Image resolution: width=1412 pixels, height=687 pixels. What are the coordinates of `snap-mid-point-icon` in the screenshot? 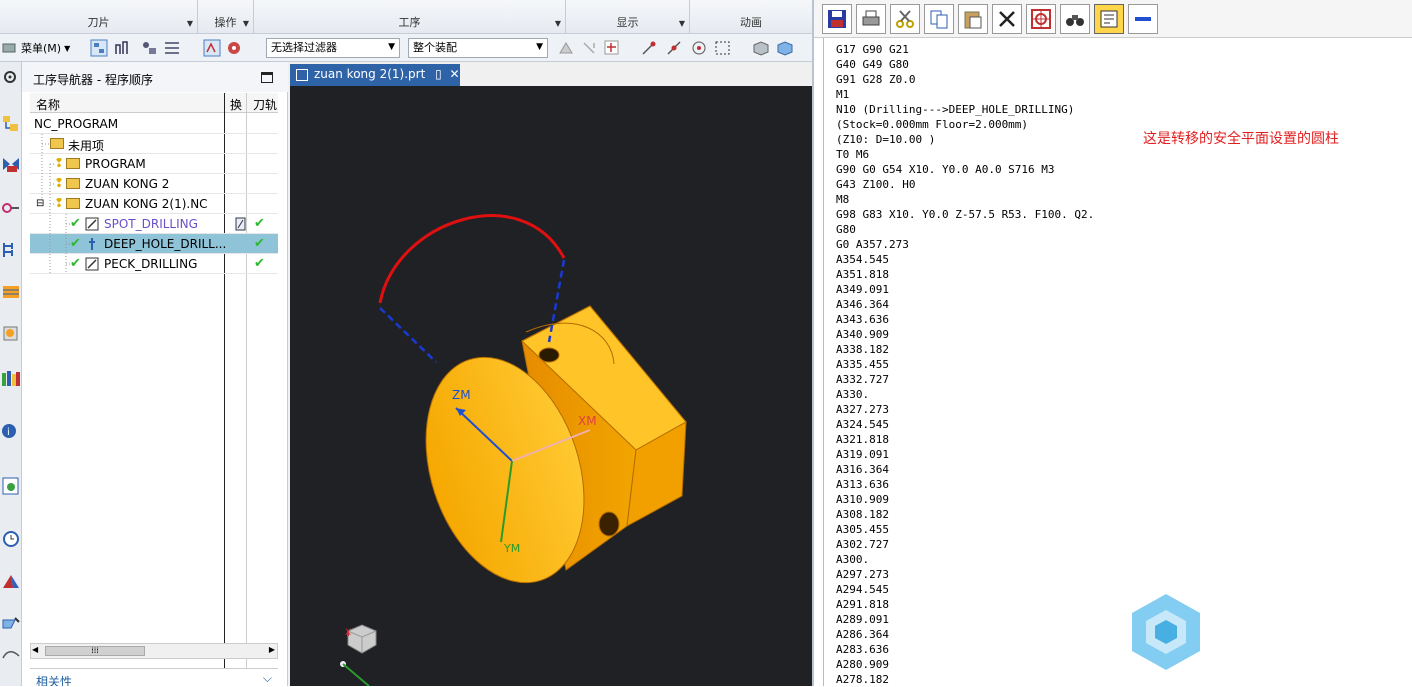 It's located at (674, 48).